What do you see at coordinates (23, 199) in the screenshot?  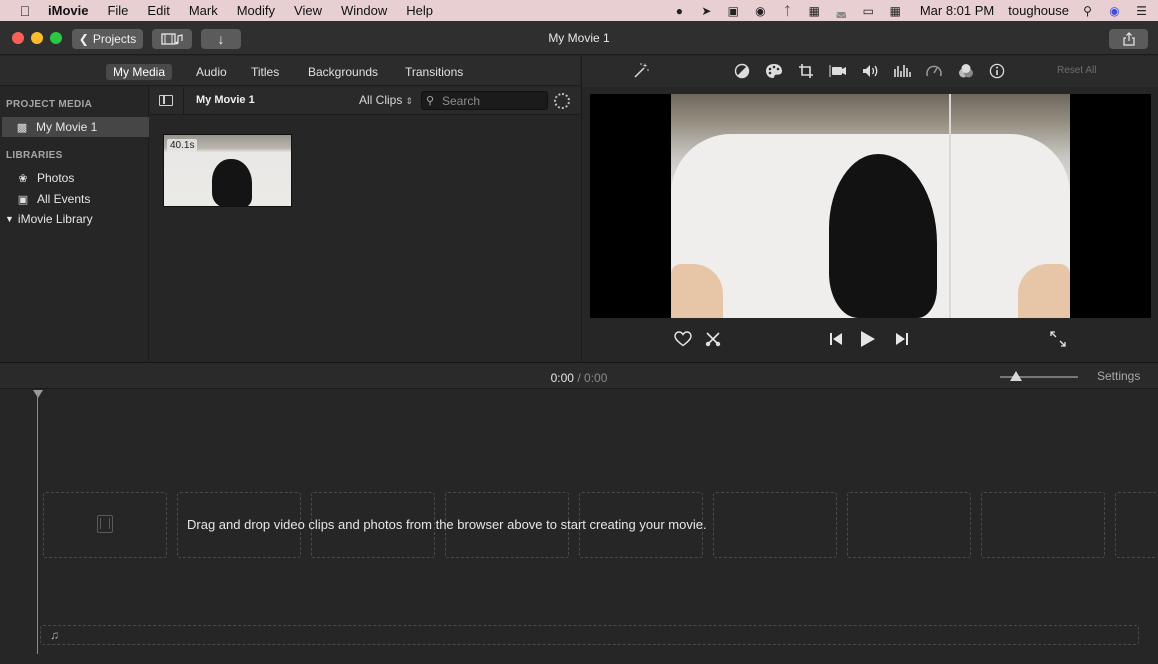 I see `star-box-icon: ▣` at bounding box center [23, 199].